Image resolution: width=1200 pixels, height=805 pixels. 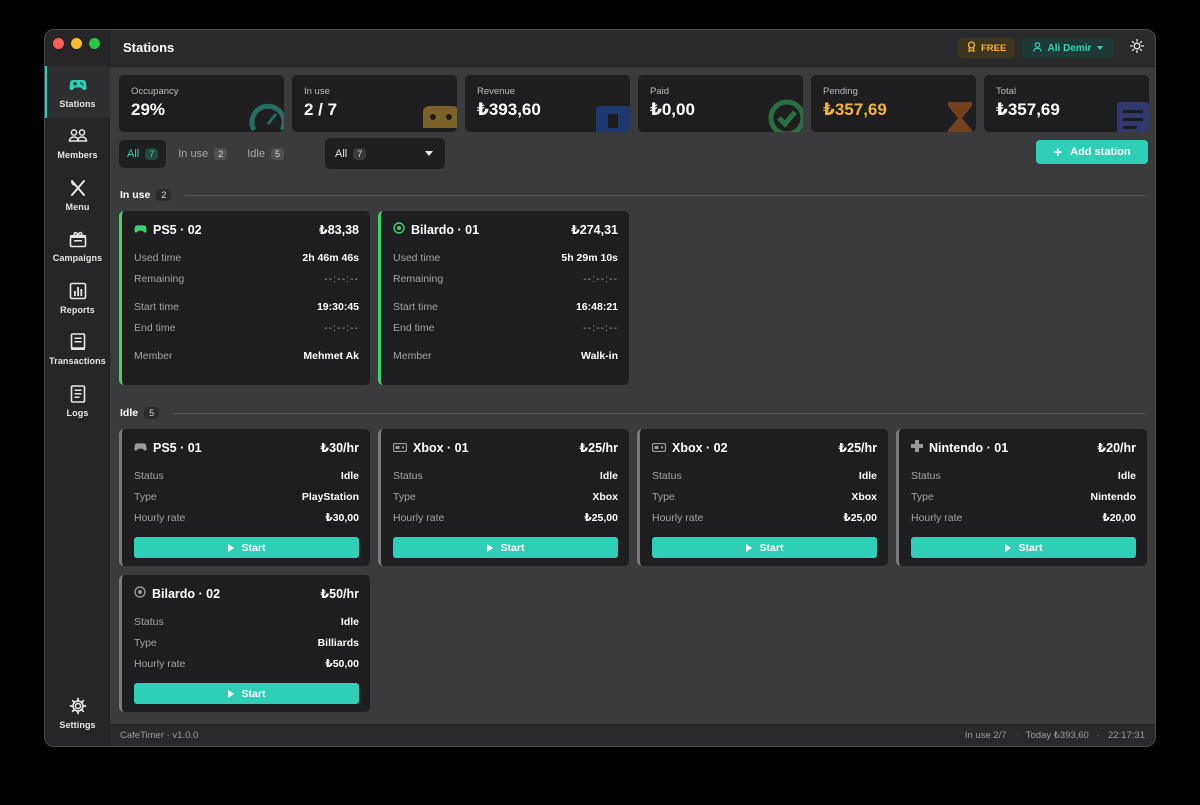 What do you see at coordinates (246, 229) in the screenshot?
I see `card-header: PS5 · 02 ₺83,38` at bounding box center [246, 229].